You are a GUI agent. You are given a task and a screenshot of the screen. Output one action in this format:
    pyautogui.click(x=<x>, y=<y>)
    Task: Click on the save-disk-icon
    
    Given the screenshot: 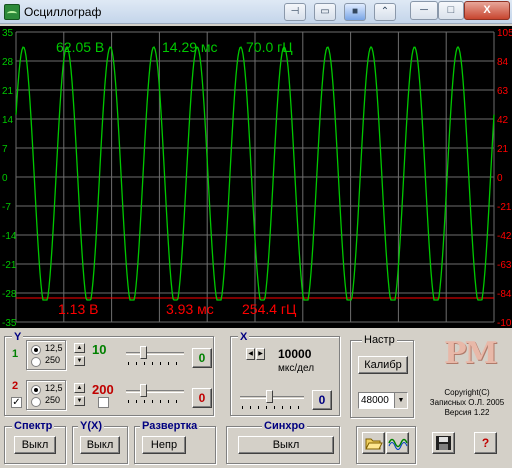 What is the action you would take?
    pyautogui.click(x=443, y=443)
    